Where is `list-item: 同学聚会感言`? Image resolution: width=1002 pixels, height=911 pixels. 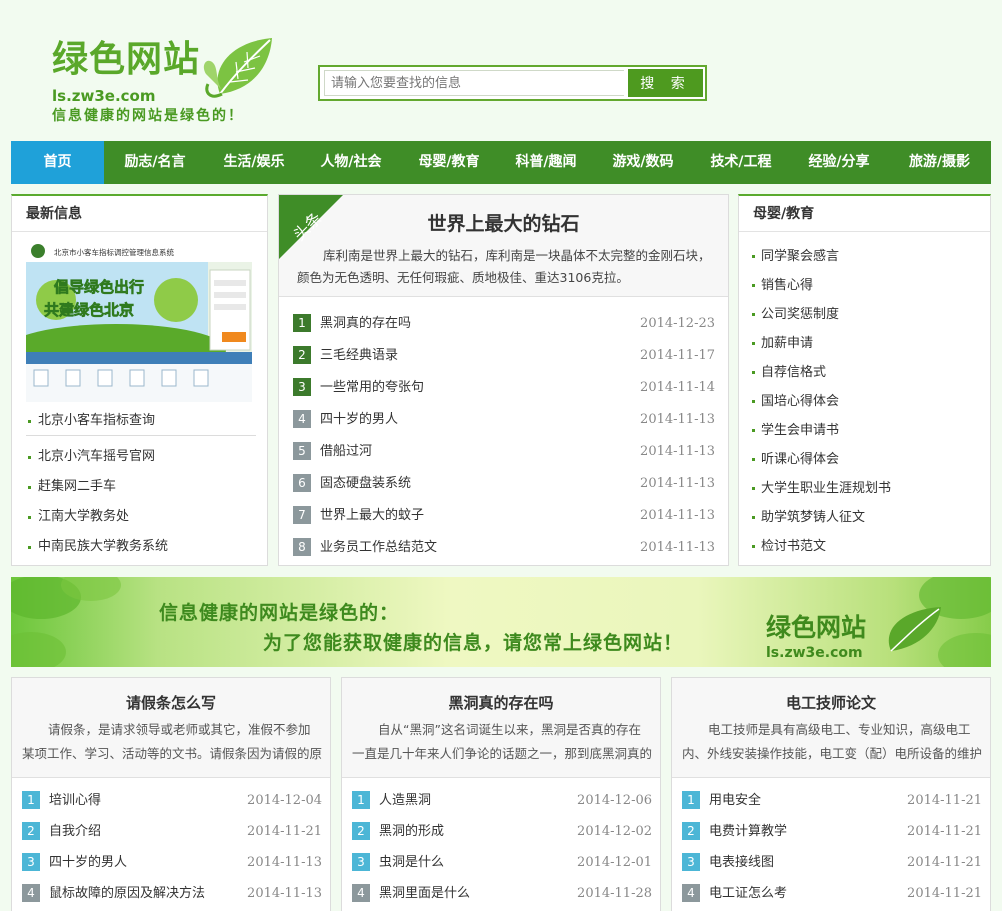 list-item: 同学聚会感言 is located at coordinates (866, 256).